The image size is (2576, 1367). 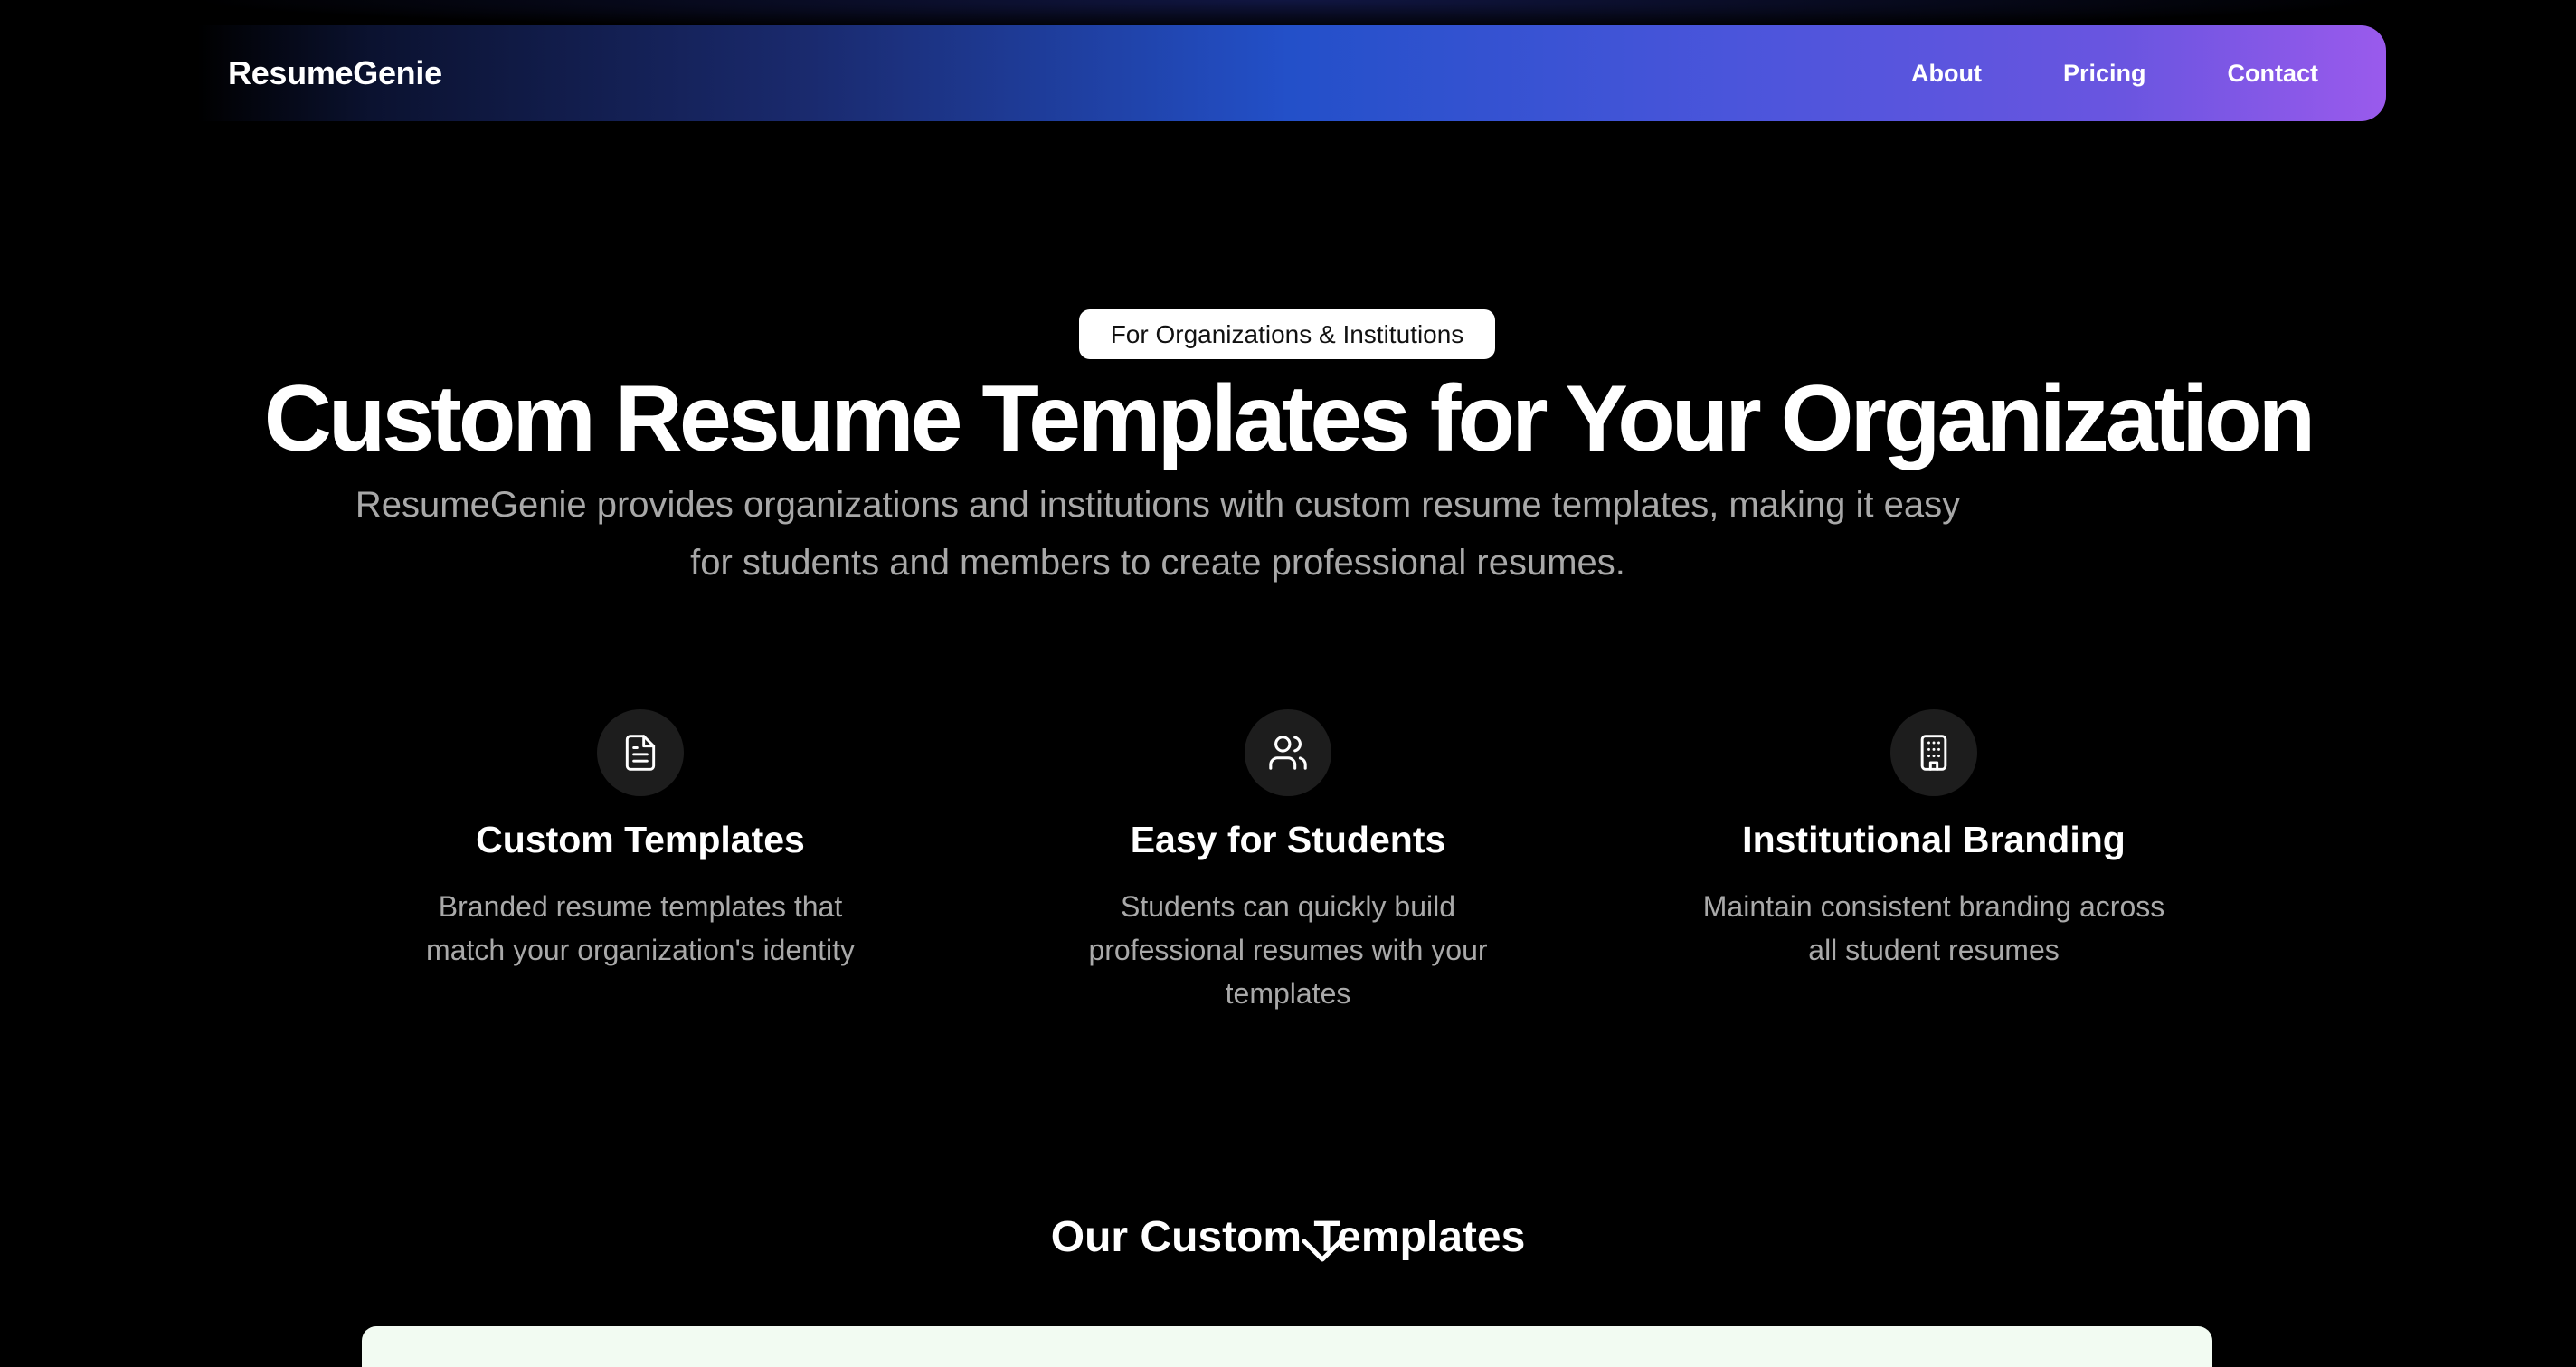 I want to click on feature-title: Institutional Branding, so click(x=1934, y=839).